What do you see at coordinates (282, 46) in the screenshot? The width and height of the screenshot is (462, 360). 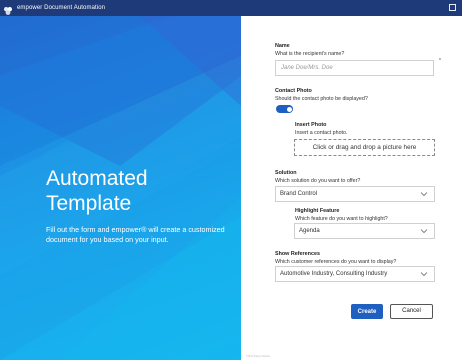 I see `name-label: Name` at bounding box center [282, 46].